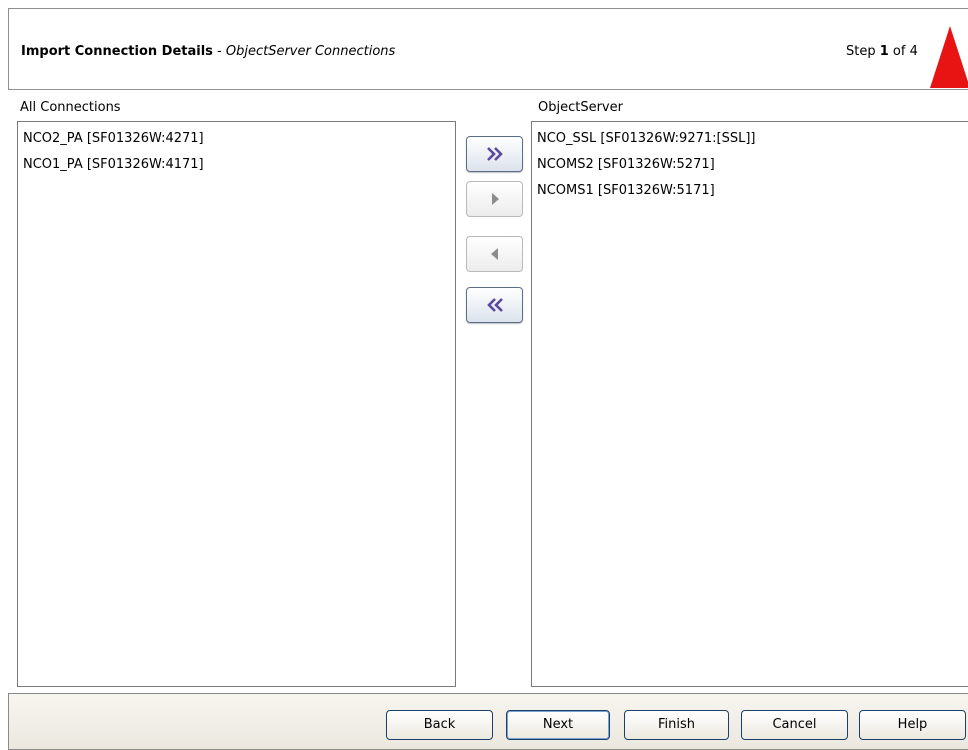 This screenshot has width=968, height=750. I want to click on move-all-right-button, so click(494, 154).